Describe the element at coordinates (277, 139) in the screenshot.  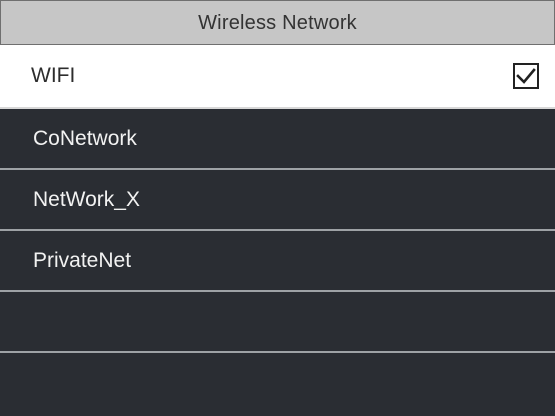
I see `network-item-conetwork: CoNetwork` at that location.